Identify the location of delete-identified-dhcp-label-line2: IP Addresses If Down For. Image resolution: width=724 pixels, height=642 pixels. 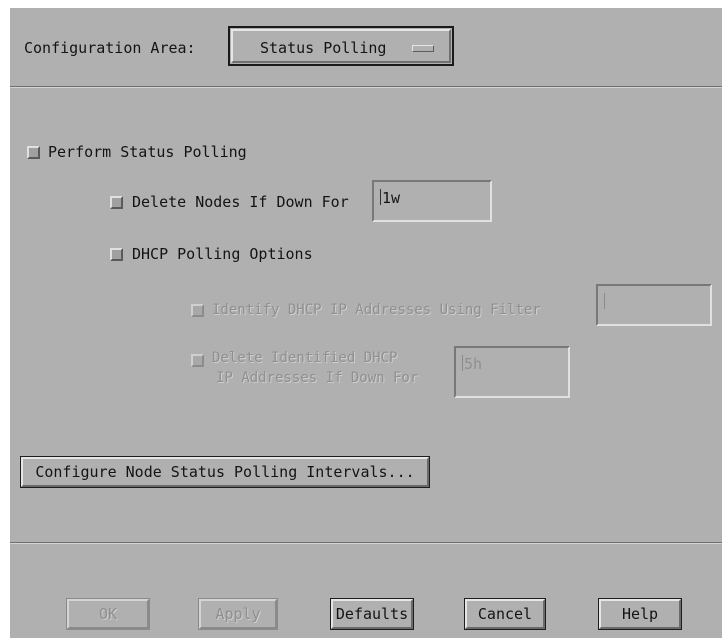
(317, 378).